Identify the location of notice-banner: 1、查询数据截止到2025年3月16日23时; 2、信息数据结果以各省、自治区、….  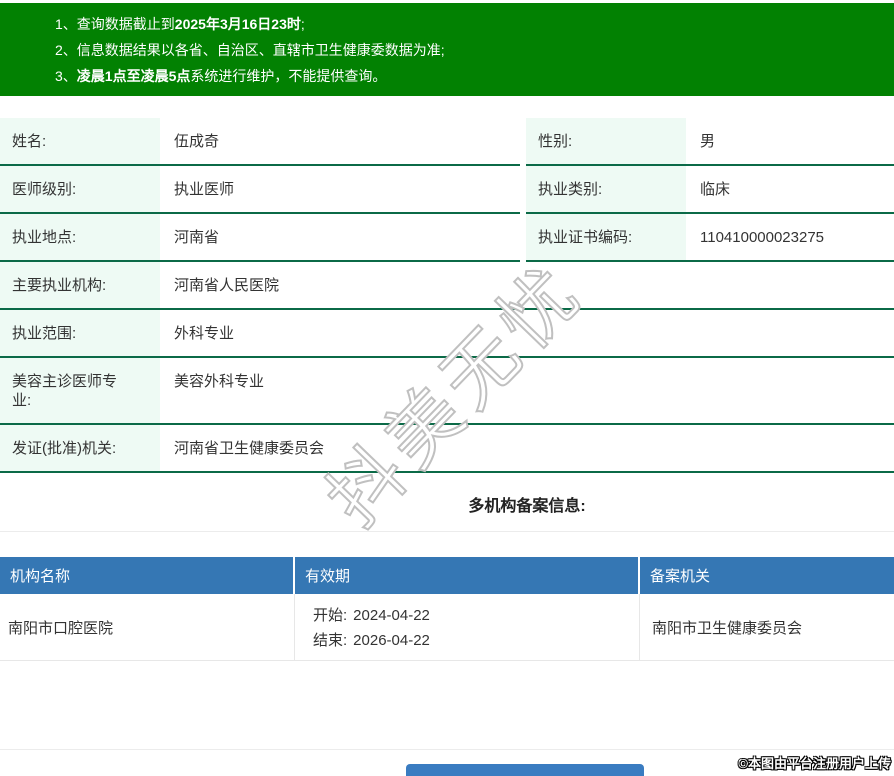
(447, 49).